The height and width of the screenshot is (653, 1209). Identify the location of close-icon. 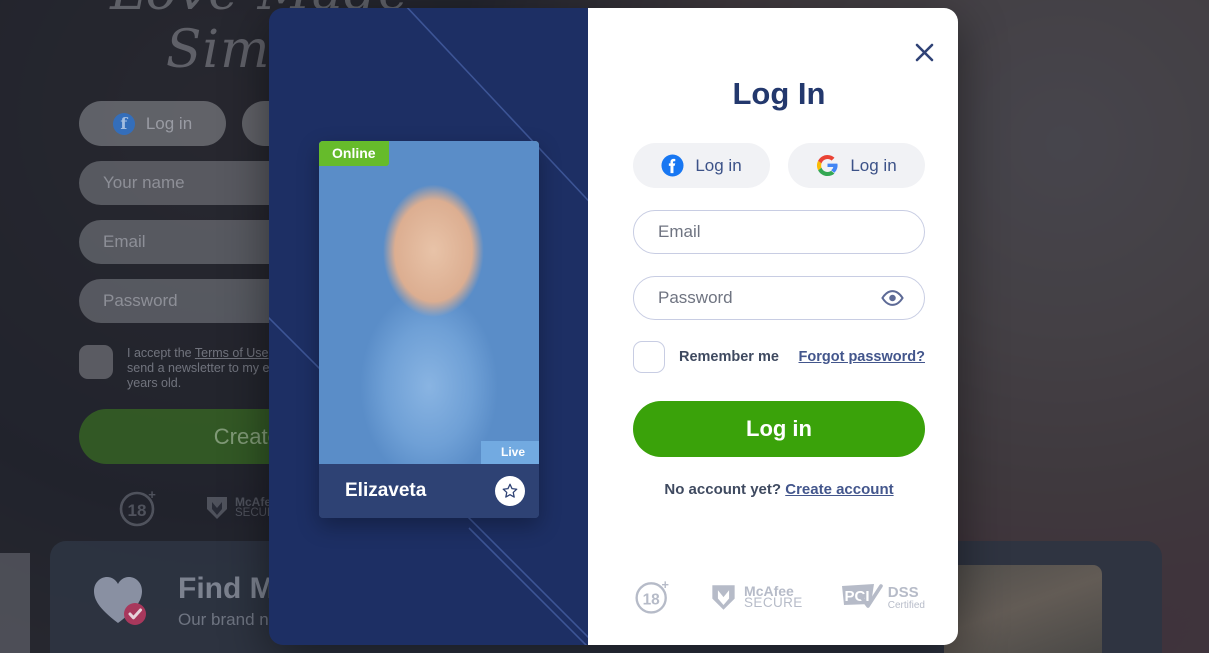
(924, 52).